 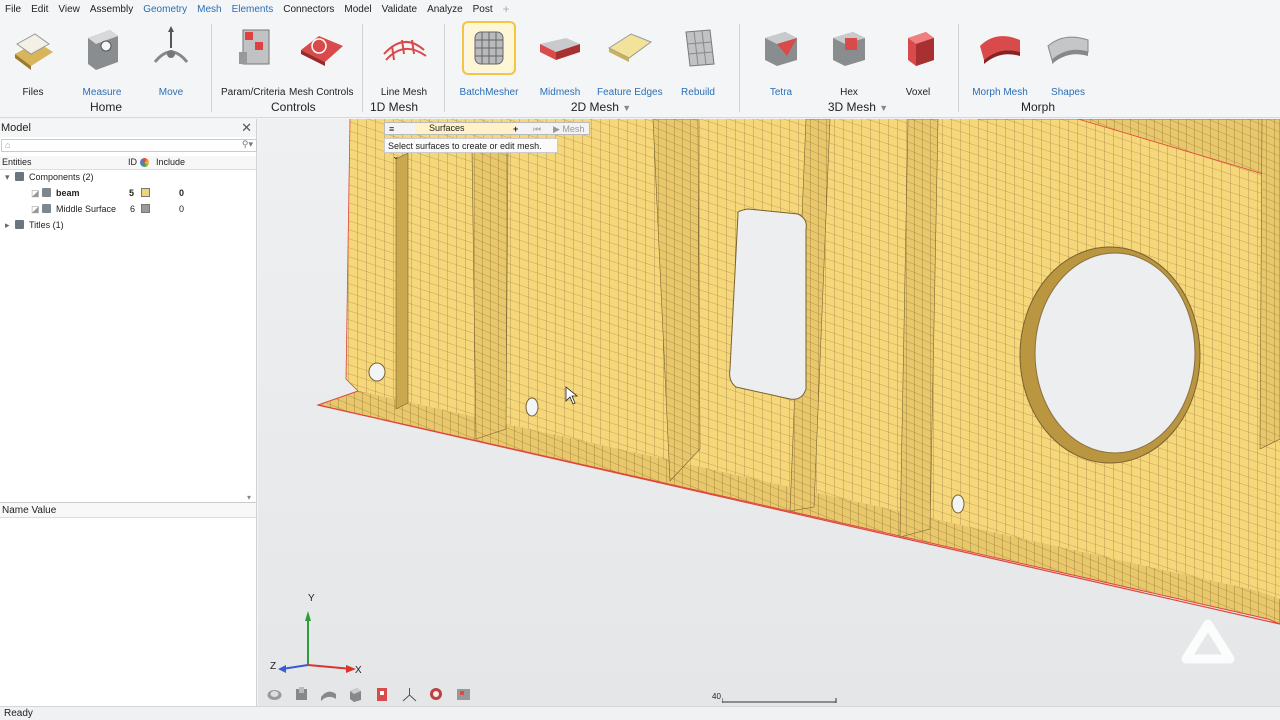 What do you see at coordinates (781, 62) in the screenshot?
I see `tetra-tool: Tetra` at bounding box center [781, 62].